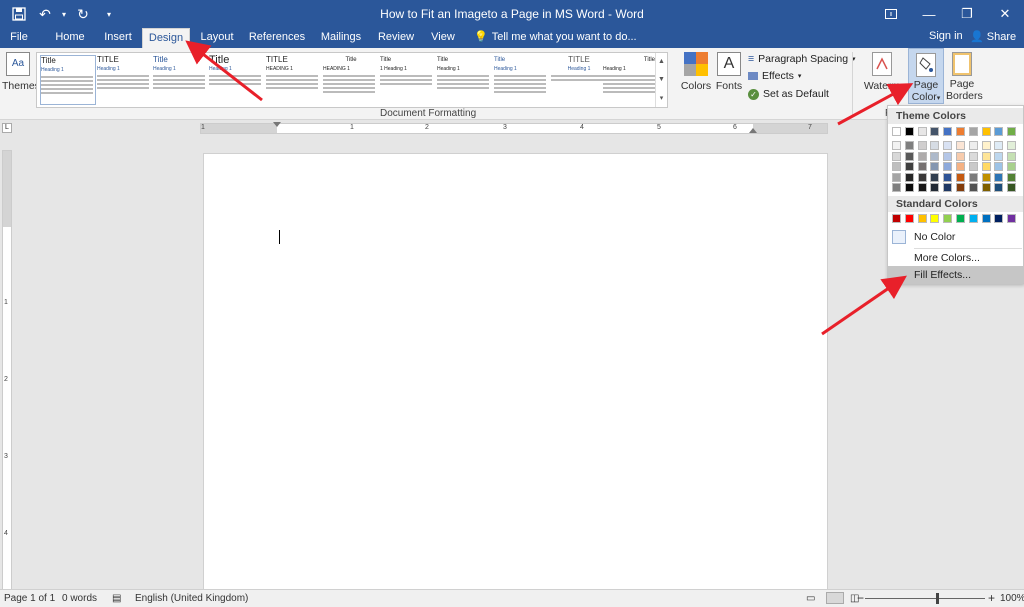 The width and height of the screenshot is (1024, 607). I want to click on indent-marker-icon, so click(277, 124).